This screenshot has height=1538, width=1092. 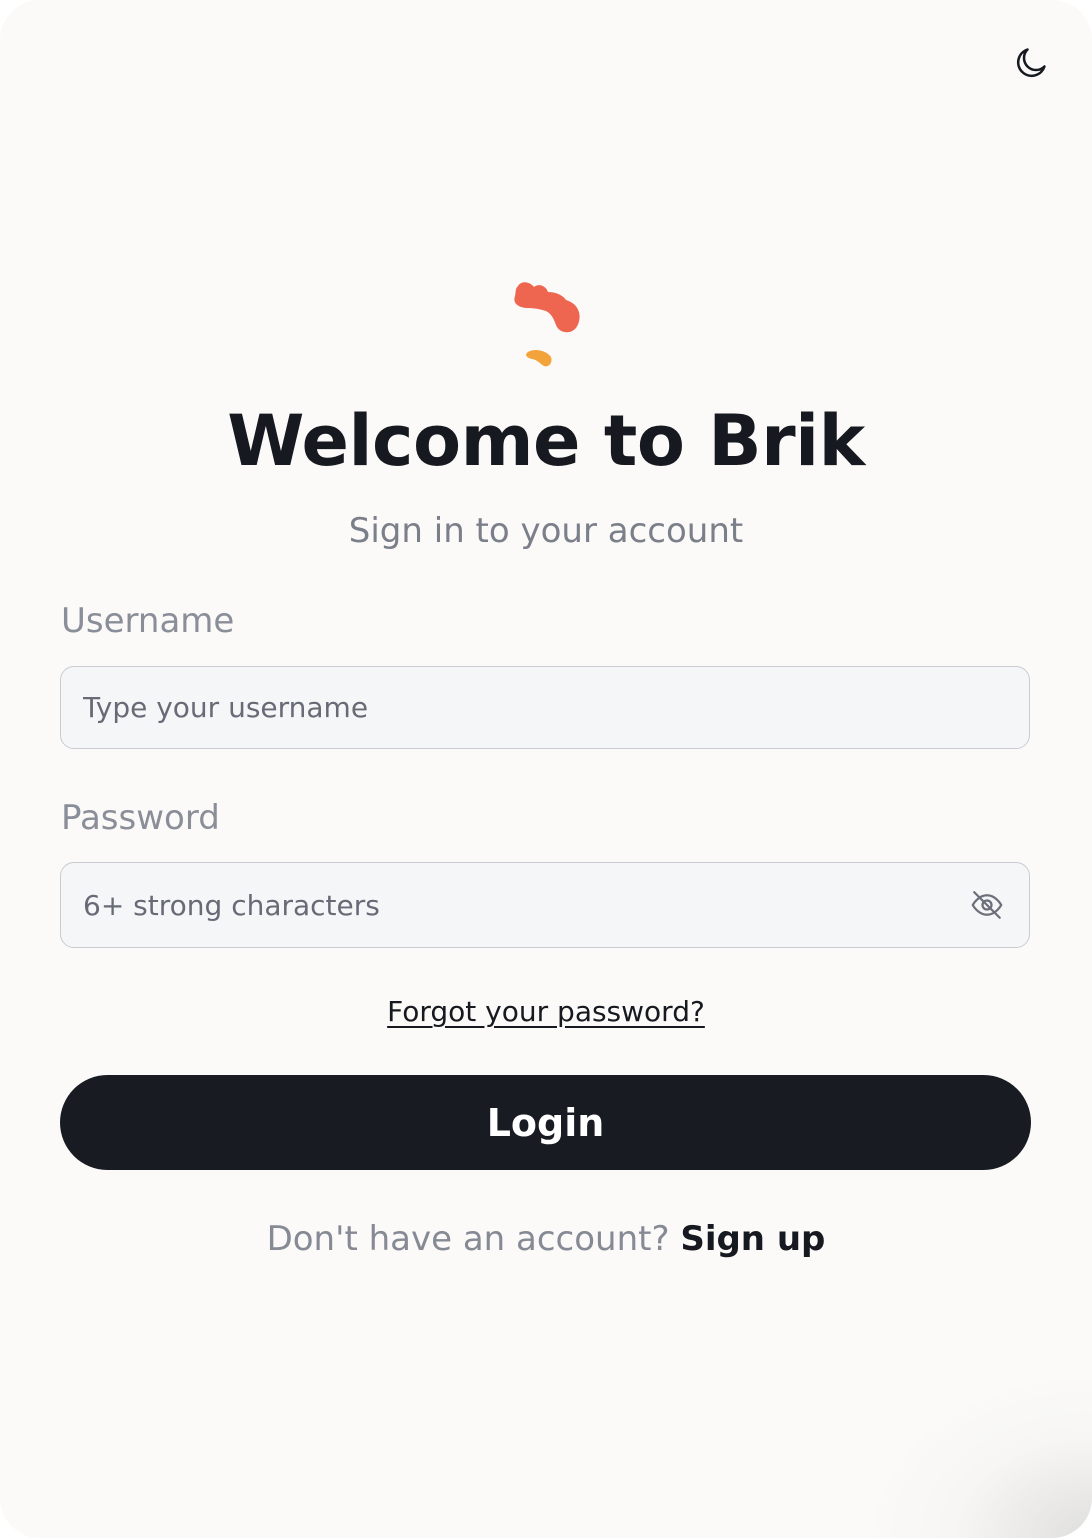 I want to click on password-field-container, so click(x=545, y=905).